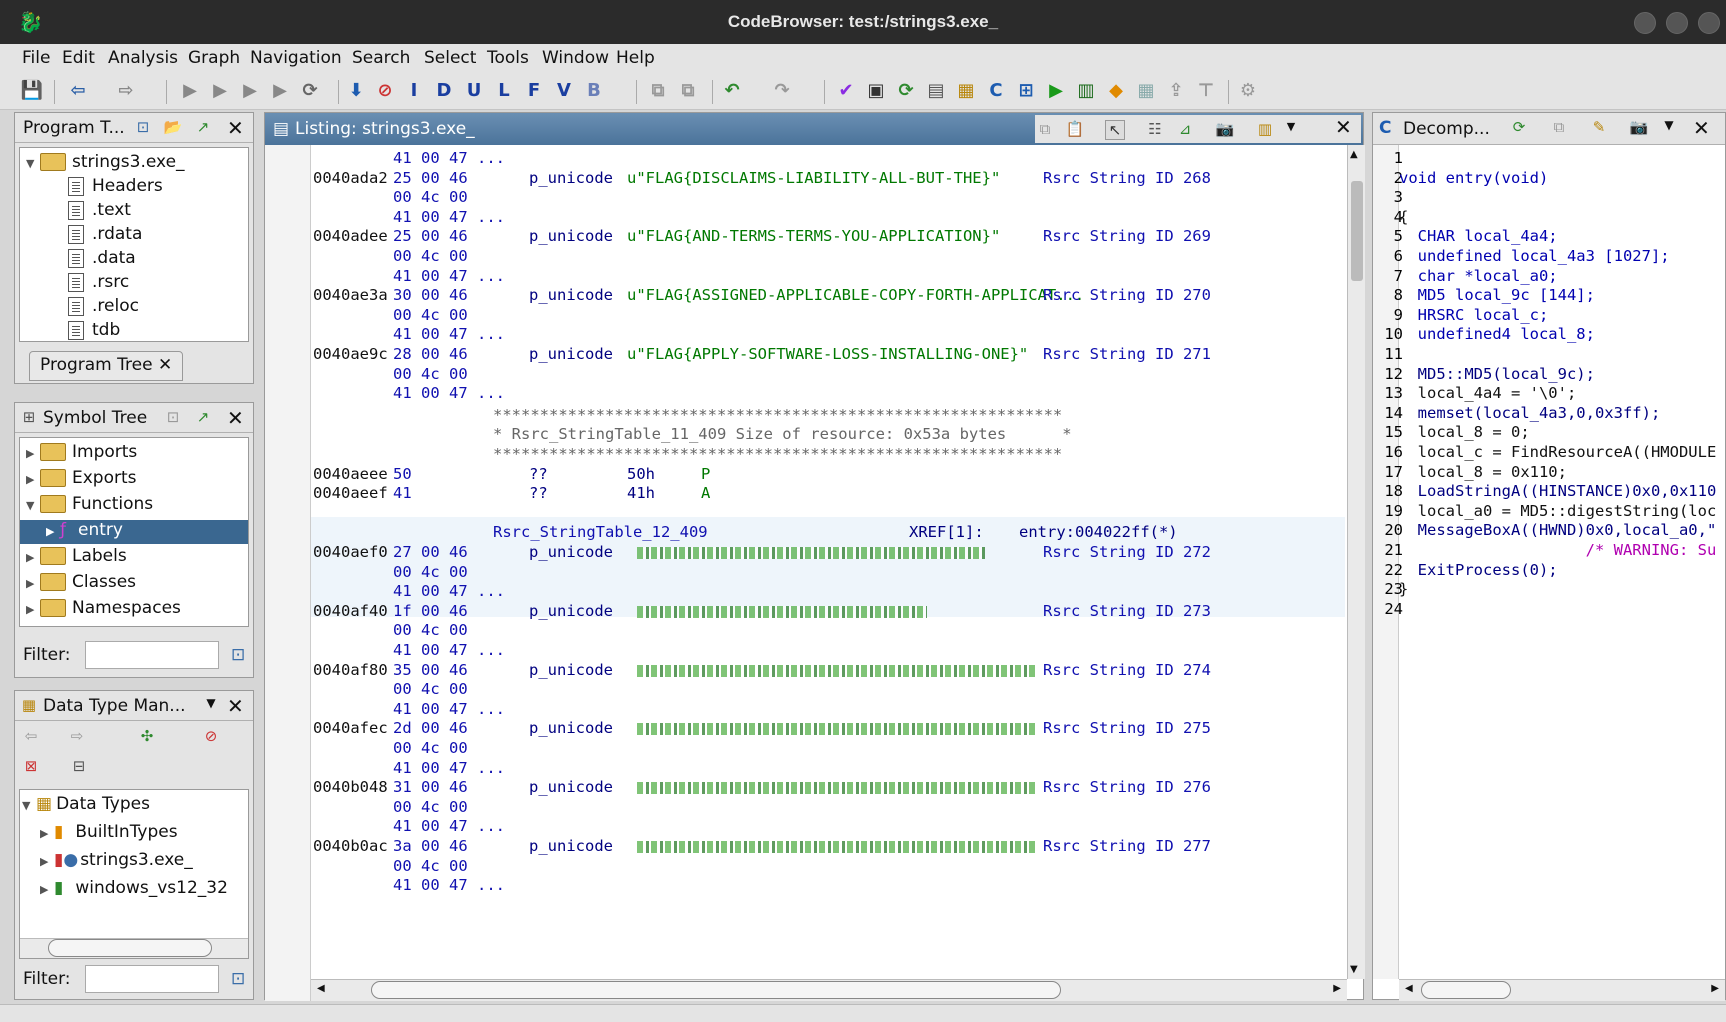 This screenshot has height=1022, width=1726. I want to click on tree-item-rdata: .rdata, so click(105, 236).